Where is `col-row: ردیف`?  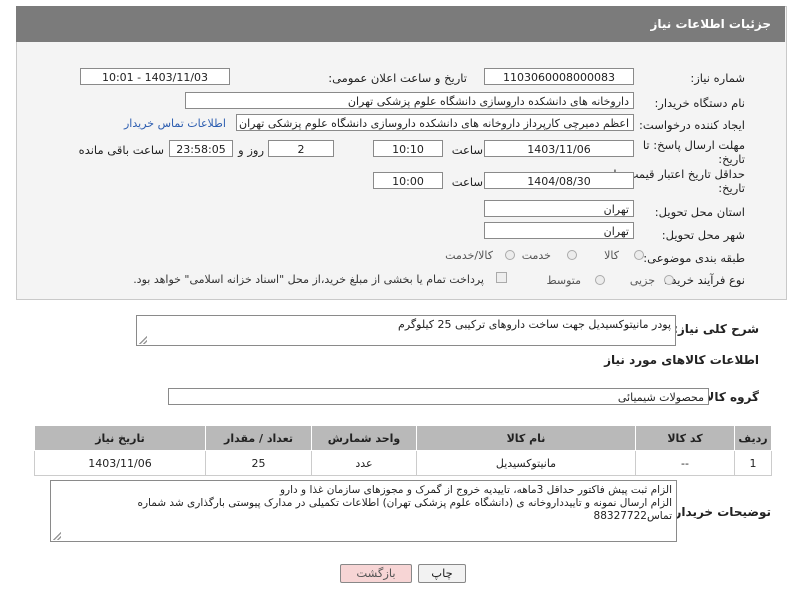
col-row: ردیف is located at coordinates (753, 438).